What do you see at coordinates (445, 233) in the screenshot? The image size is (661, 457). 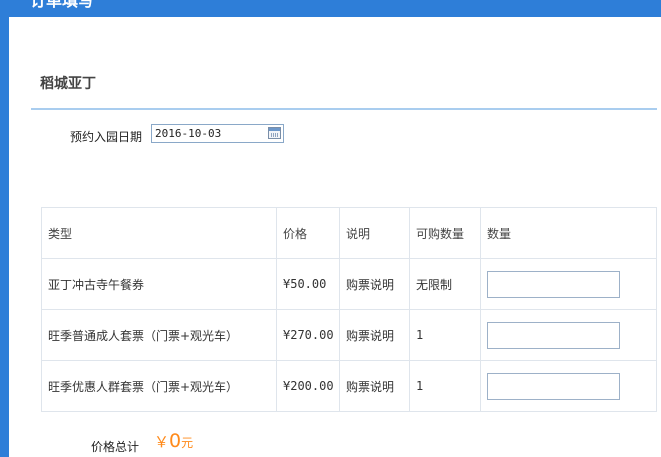 I see `header-limit: 可购数量` at bounding box center [445, 233].